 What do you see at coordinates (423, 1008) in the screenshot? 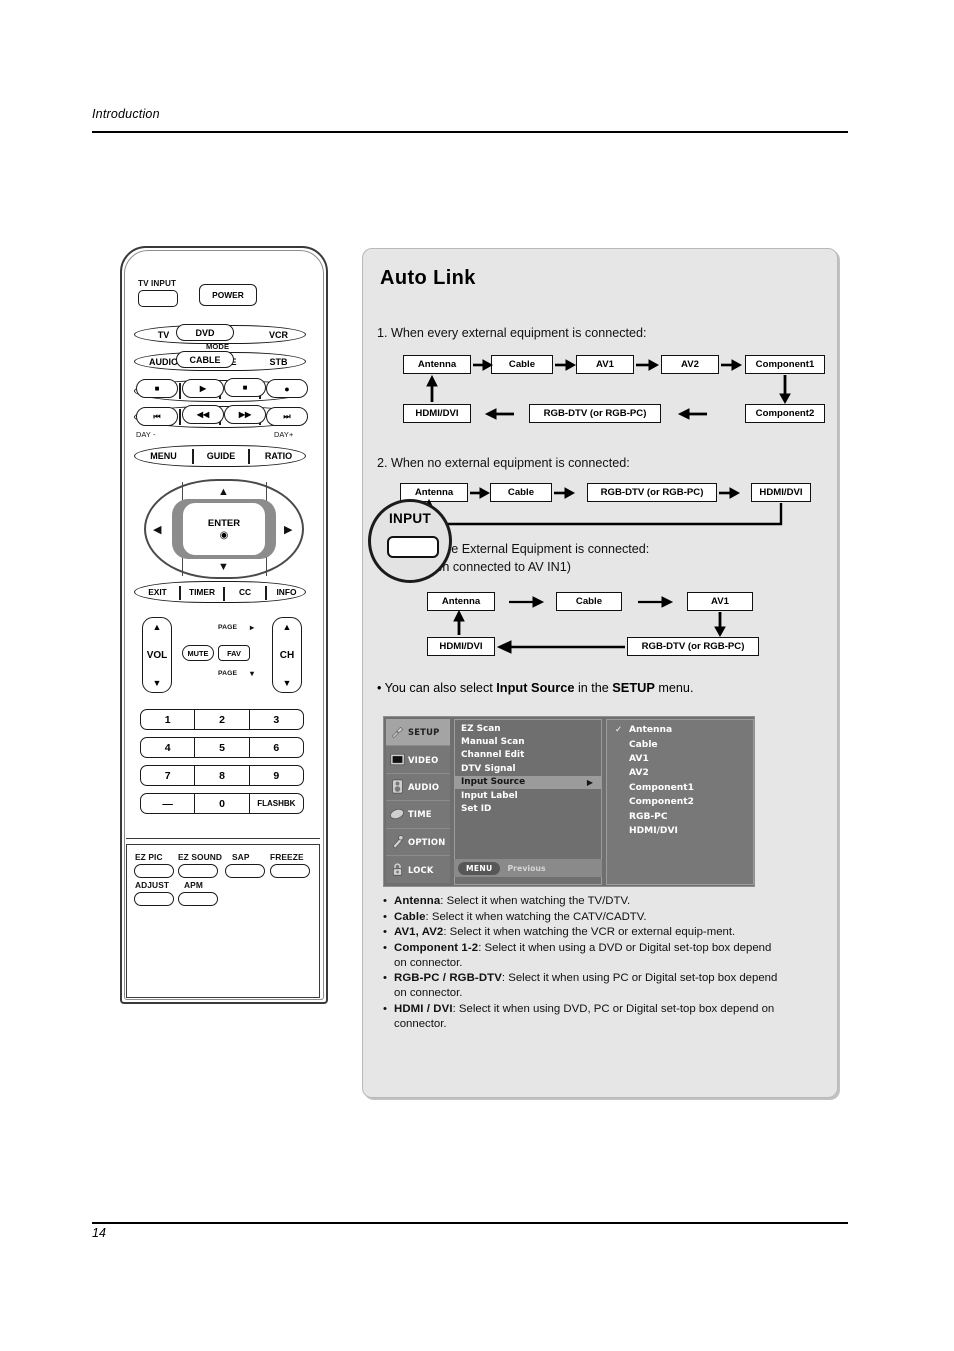
I see `bullet-term-hdmi: HDMI / DVI` at bounding box center [423, 1008].